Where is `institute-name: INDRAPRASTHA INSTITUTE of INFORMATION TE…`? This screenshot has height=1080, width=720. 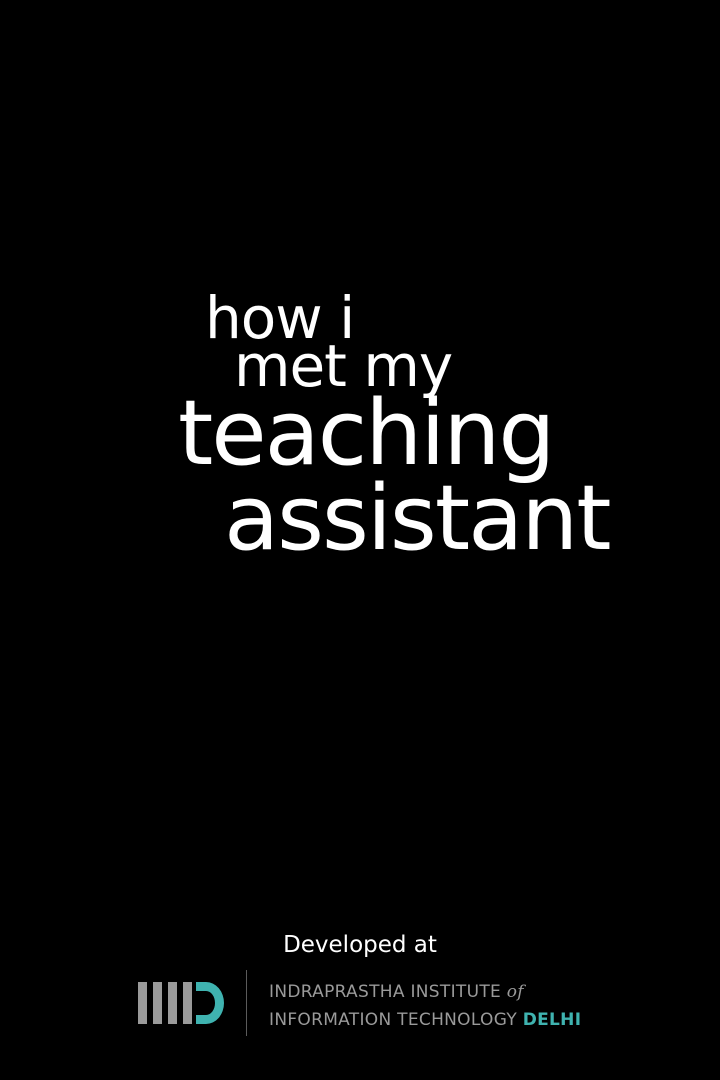
institute-name: INDRAPRASTHA INSTITUTE of INFORMATION TE… is located at coordinates (425, 1006).